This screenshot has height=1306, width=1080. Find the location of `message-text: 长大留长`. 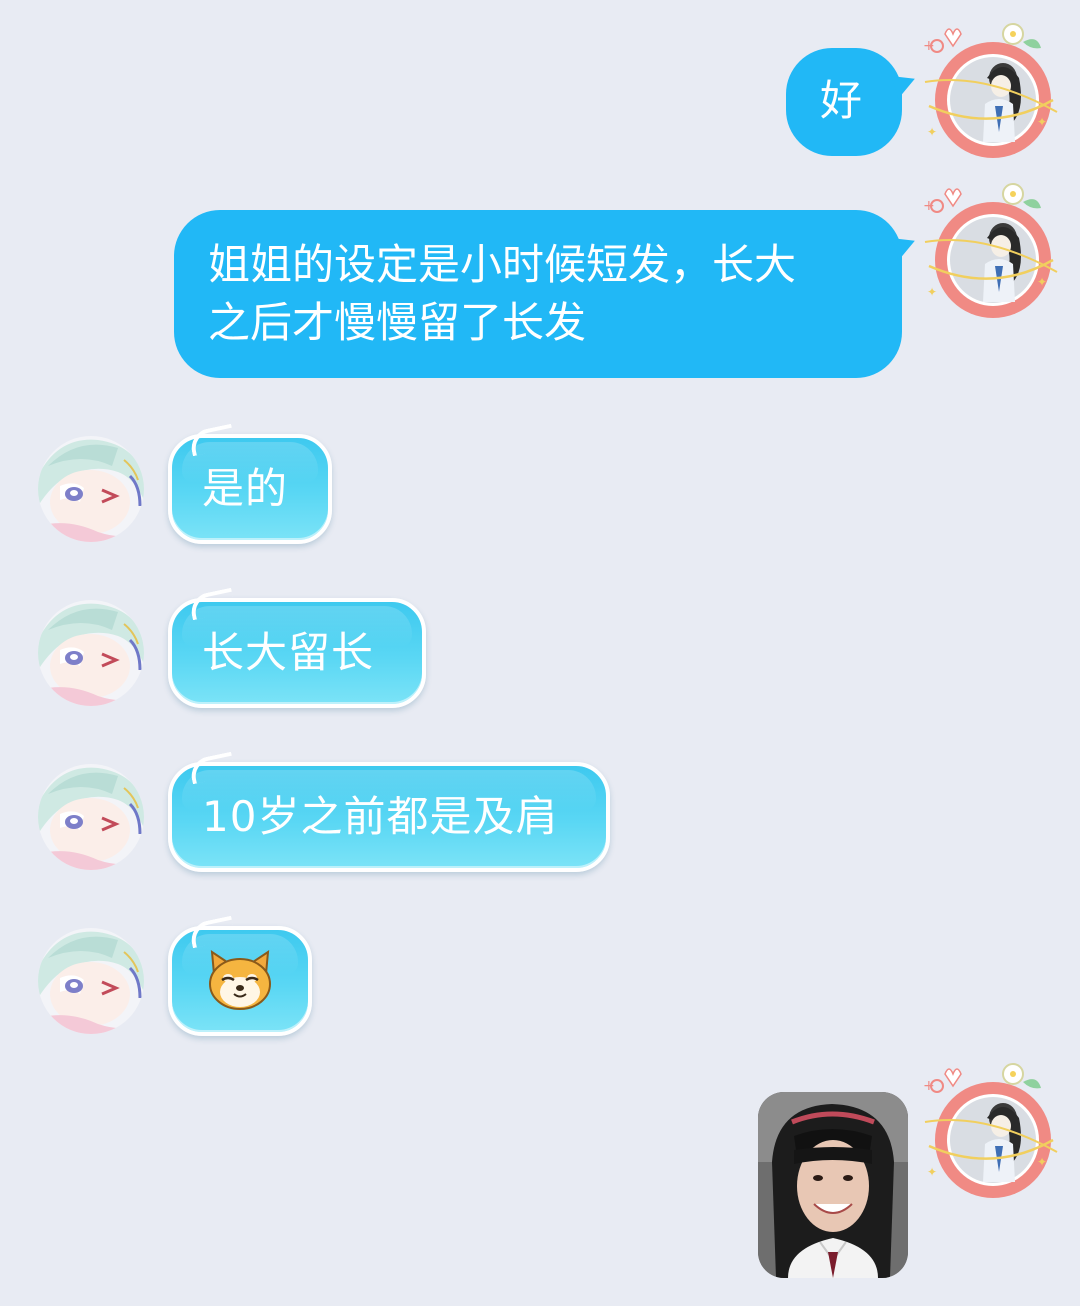

message-text: 长大留长 is located at coordinates (288, 652).